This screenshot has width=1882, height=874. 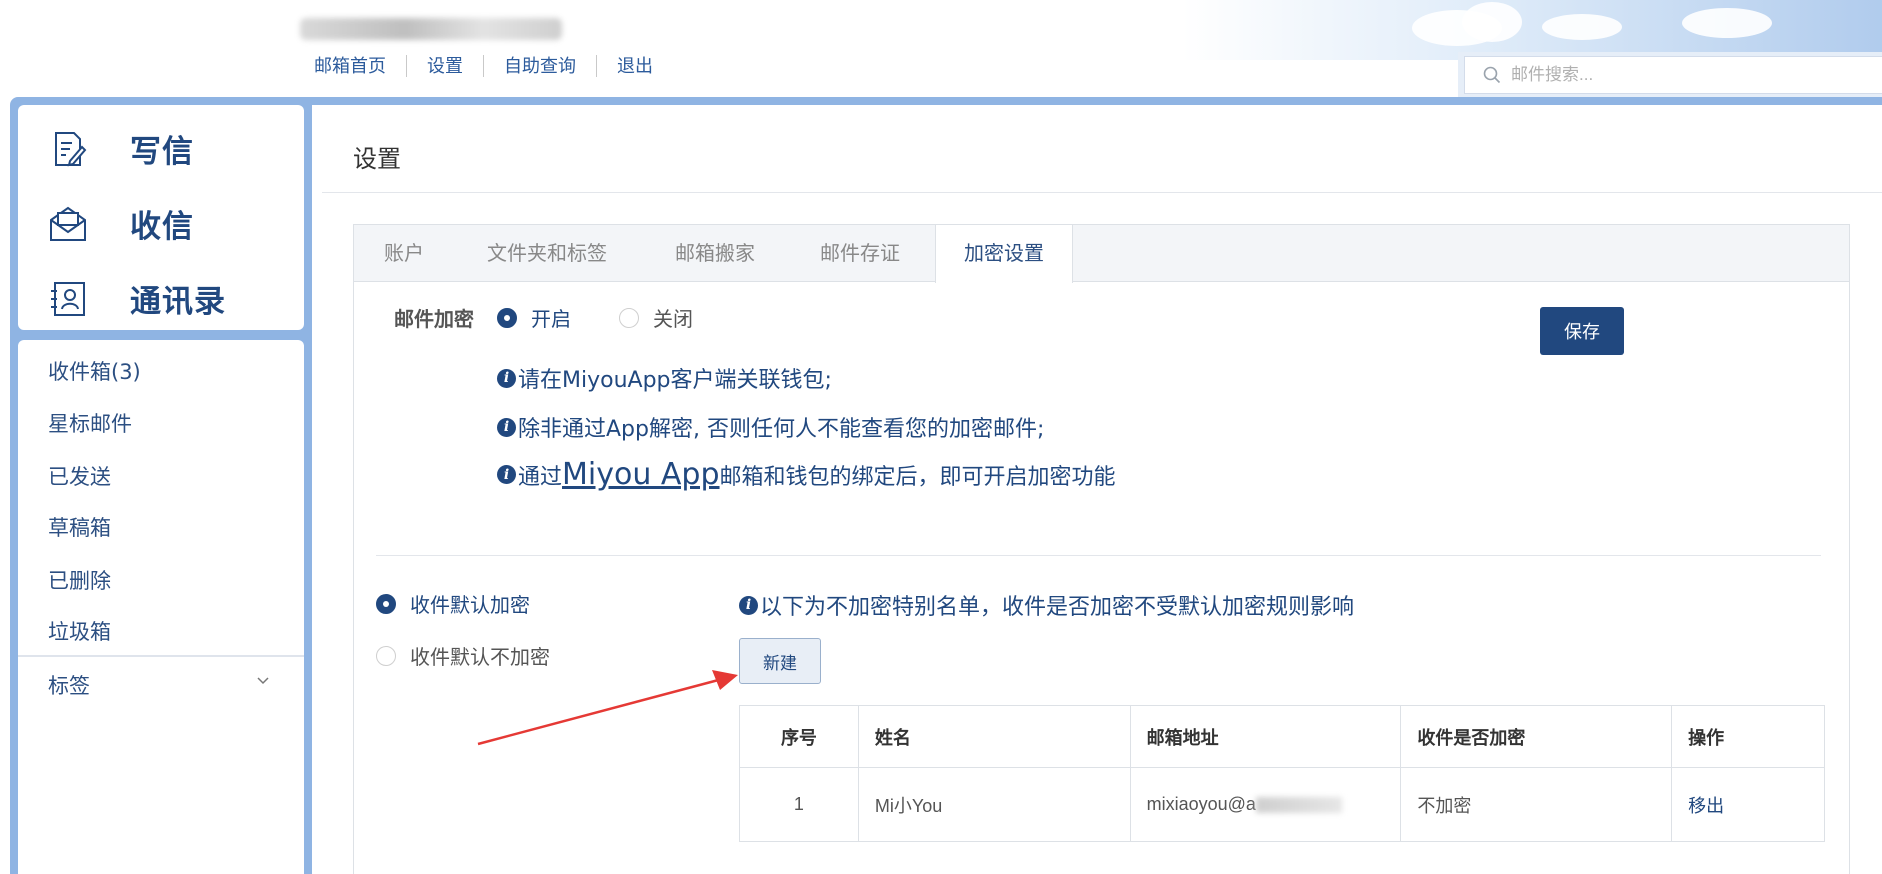 I want to click on info-line-3: i 通过 Miyou App 邮箱和钱包的绑定后，即可开启加密功能, so click(x=806, y=474).